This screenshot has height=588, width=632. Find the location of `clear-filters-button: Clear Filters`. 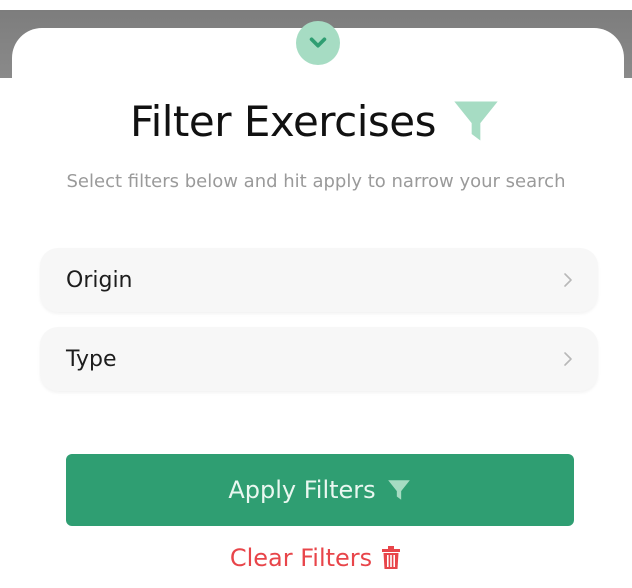

clear-filters-button: Clear Filters is located at coordinates (316, 558).